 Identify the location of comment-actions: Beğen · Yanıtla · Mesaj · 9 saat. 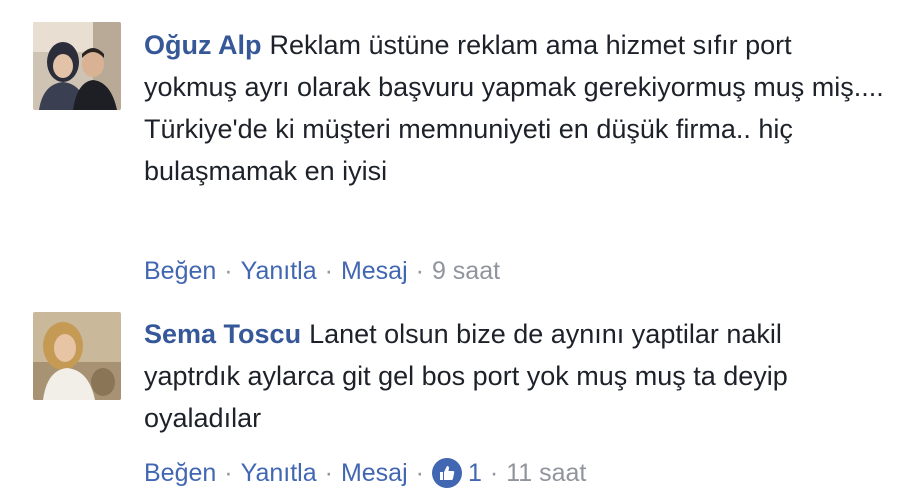
(322, 271).